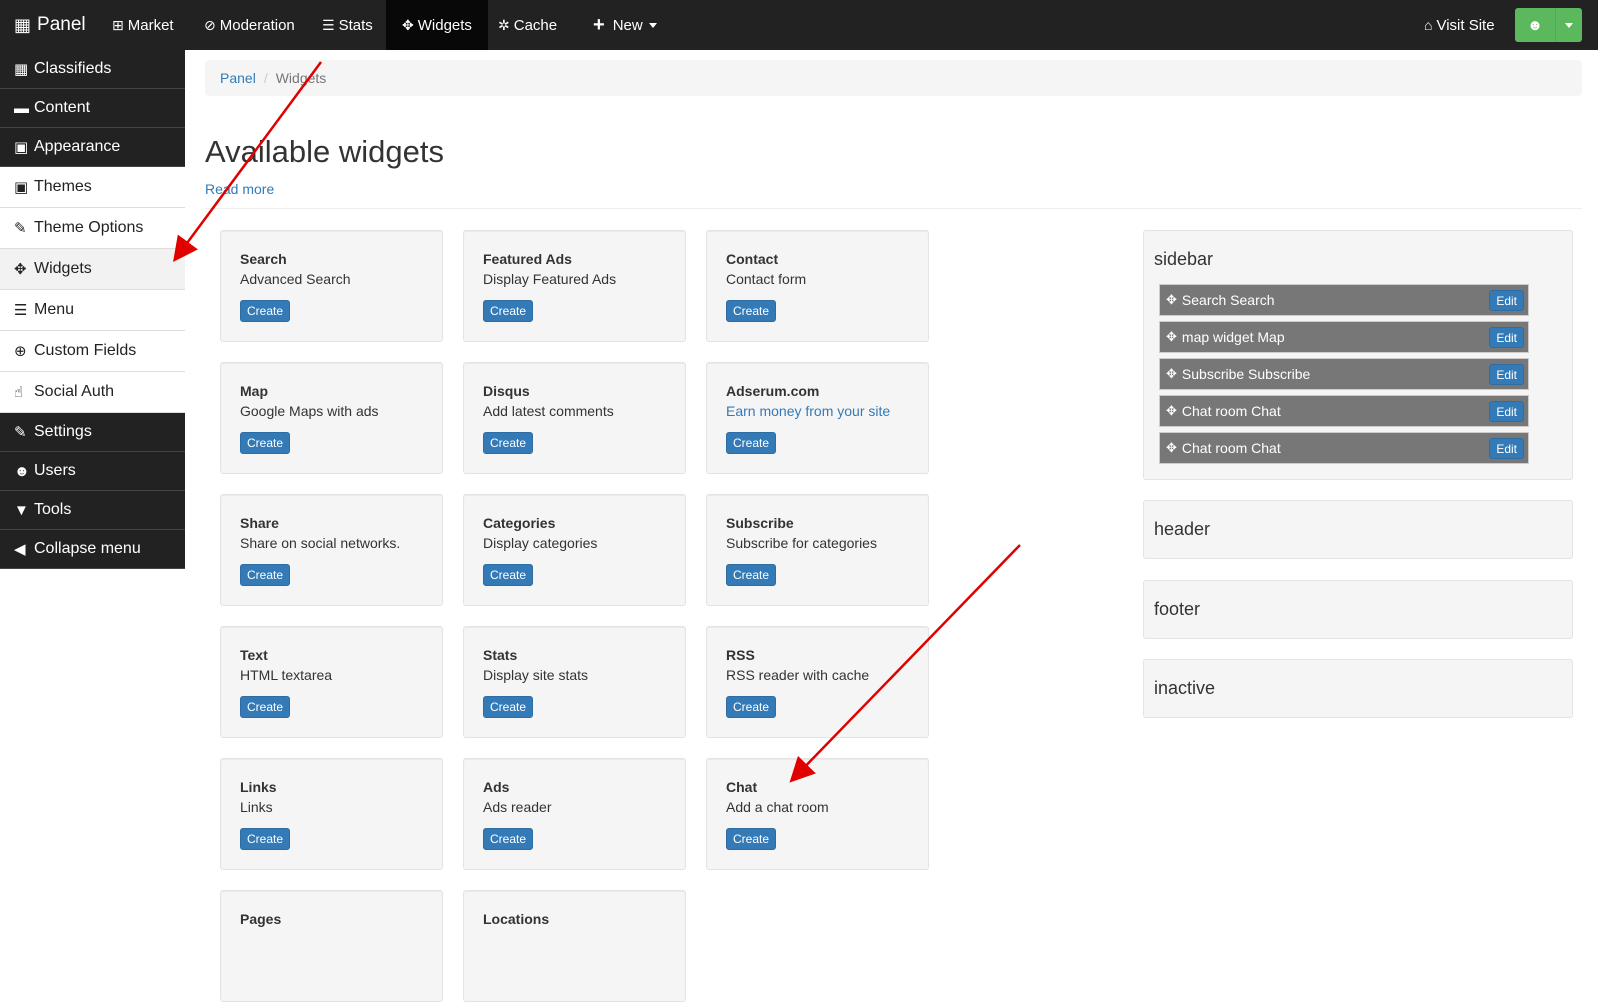 Image resolution: width=1598 pixels, height=1002 pixels. Describe the element at coordinates (1233, 337) in the screenshot. I see `zone-widget-label: map widget Map` at that location.